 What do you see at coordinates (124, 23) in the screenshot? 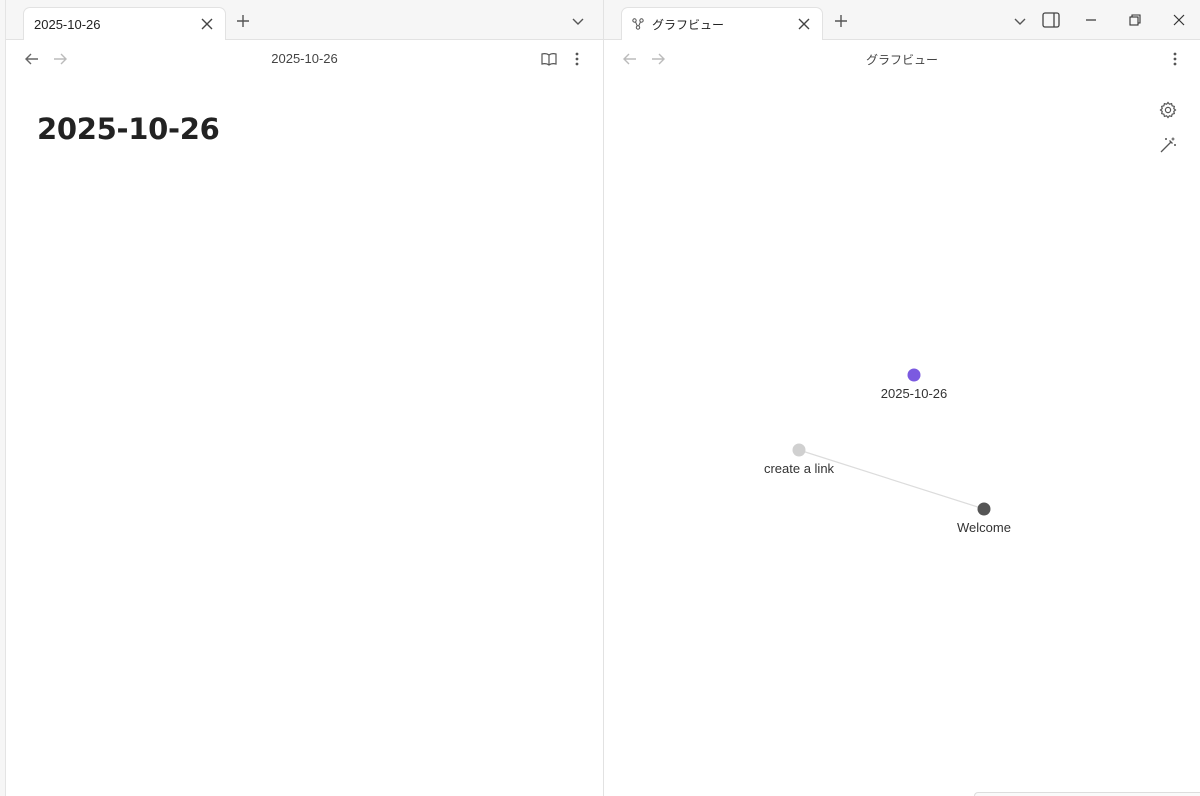
I see `tab-note: 2025-10-26` at bounding box center [124, 23].